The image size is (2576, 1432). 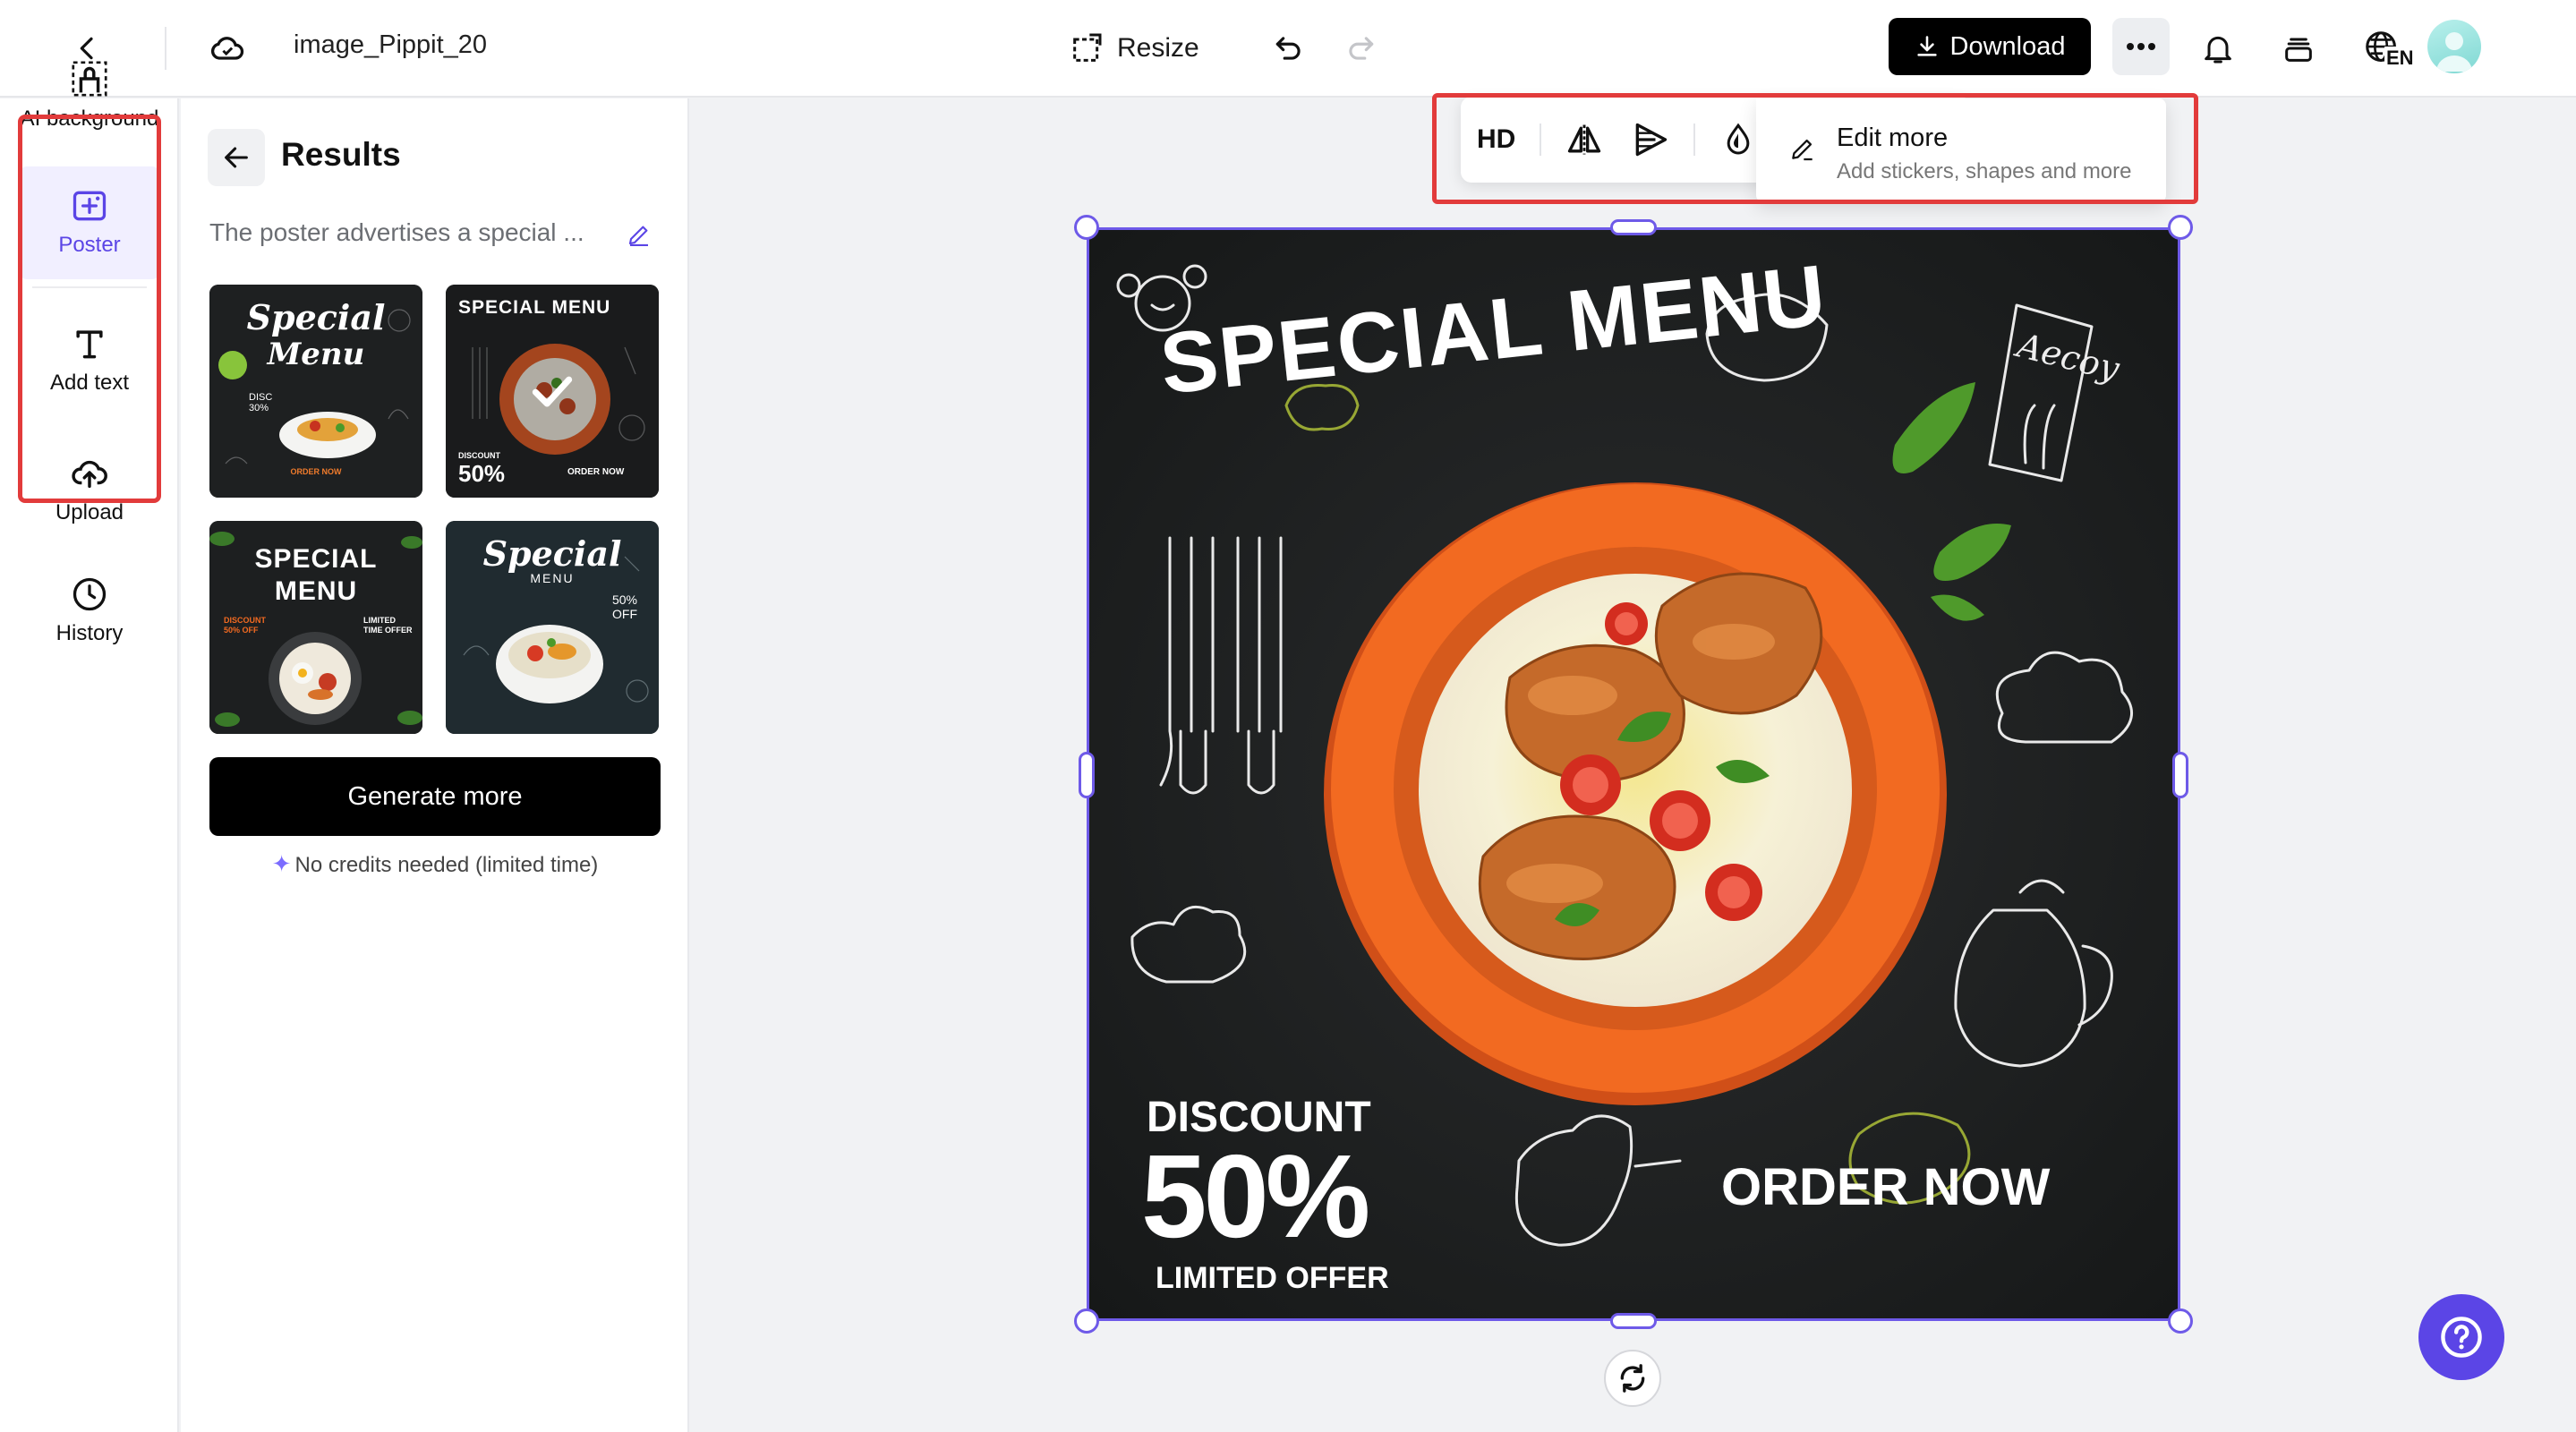 What do you see at coordinates (624, 606) in the screenshot?
I see `thumbnail-small-text: 50% OFF` at bounding box center [624, 606].